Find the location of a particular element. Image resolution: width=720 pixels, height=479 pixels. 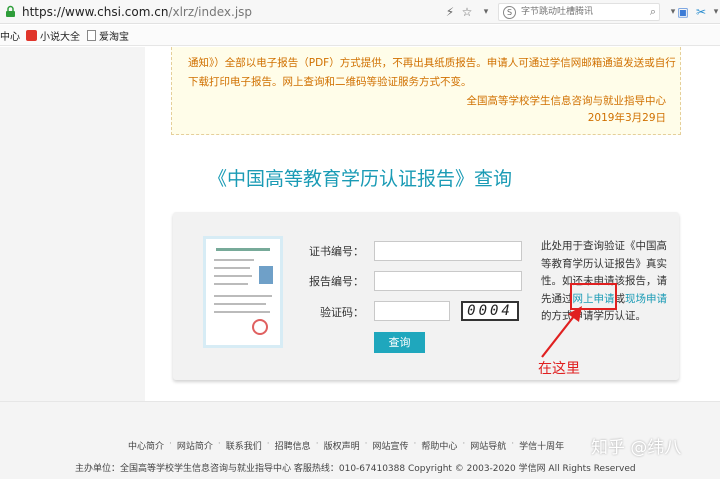

captcha-image: 0004 is located at coordinates (490, 311).